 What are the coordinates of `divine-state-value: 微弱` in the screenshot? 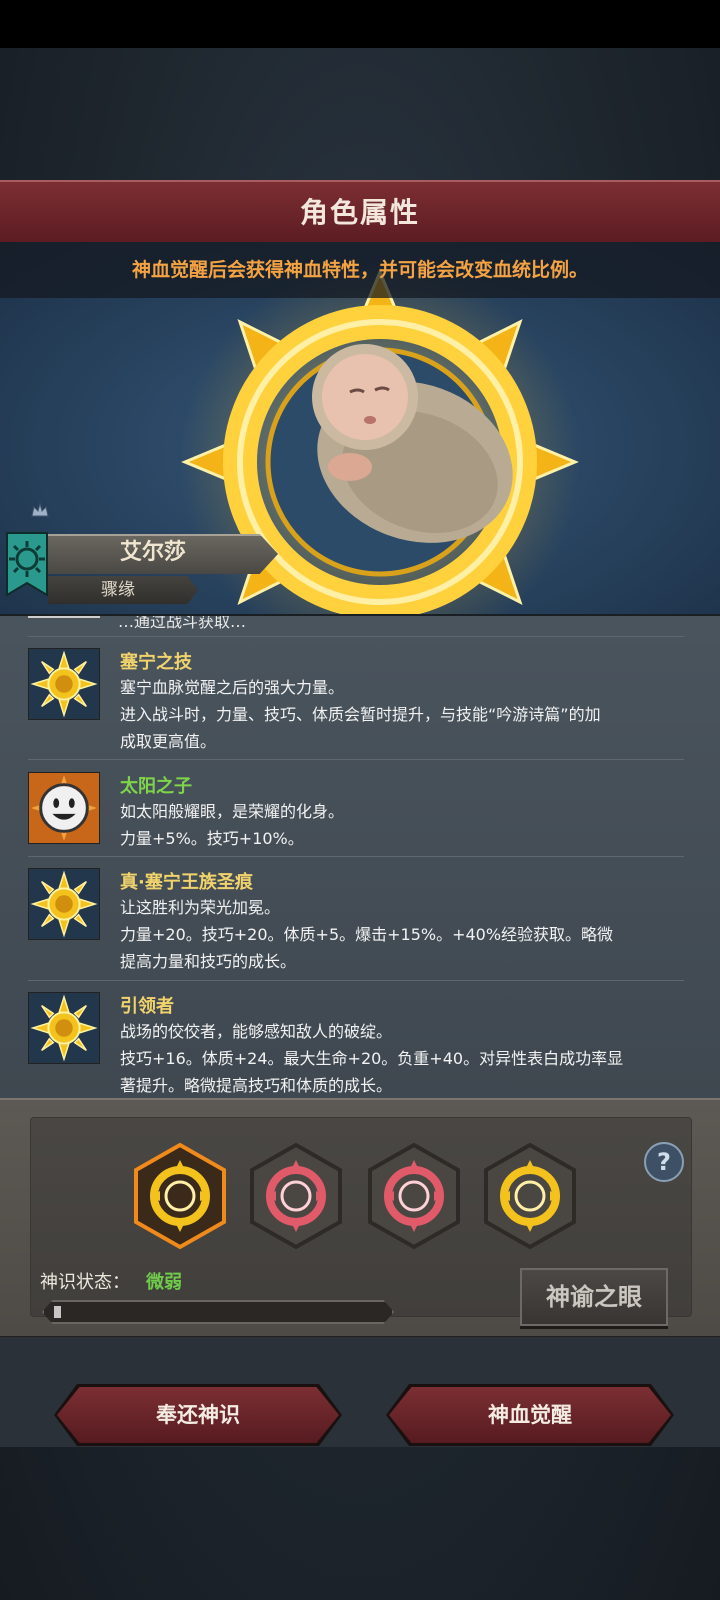 It's located at (164, 1282).